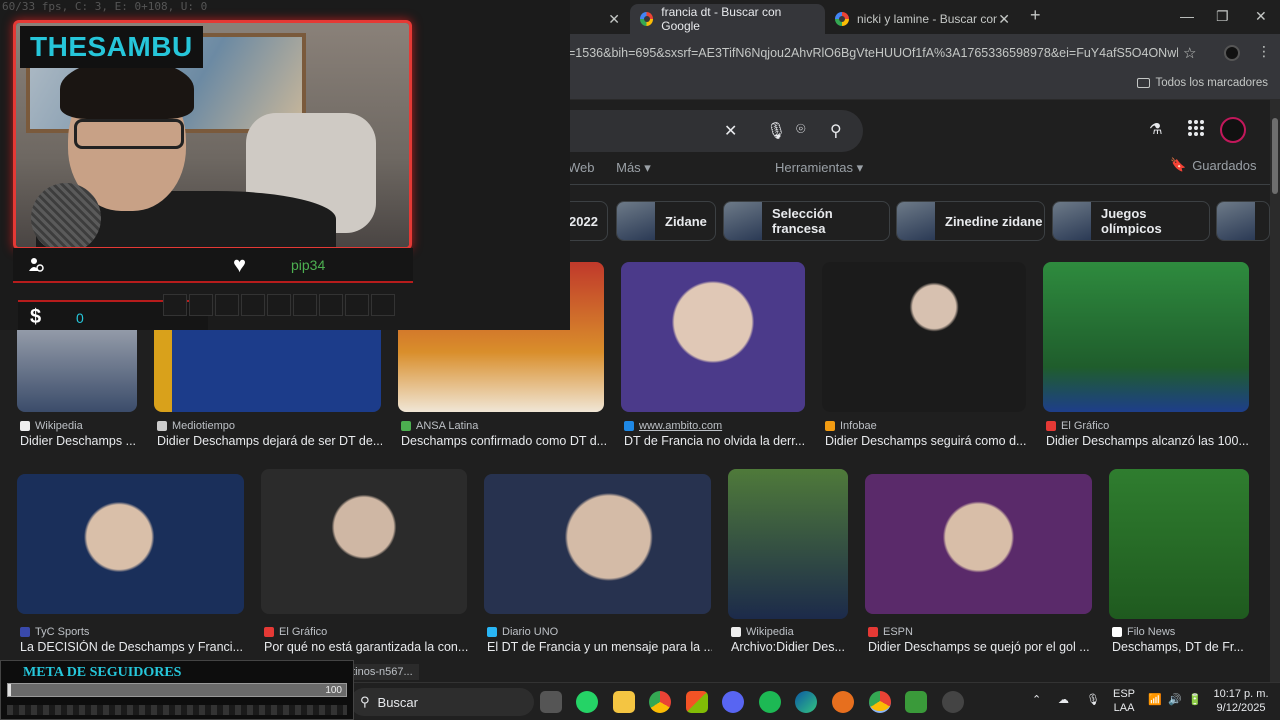 The width and height of the screenshot is (1280, 720). I want to click on filter-web: Web, so click(581, 167).